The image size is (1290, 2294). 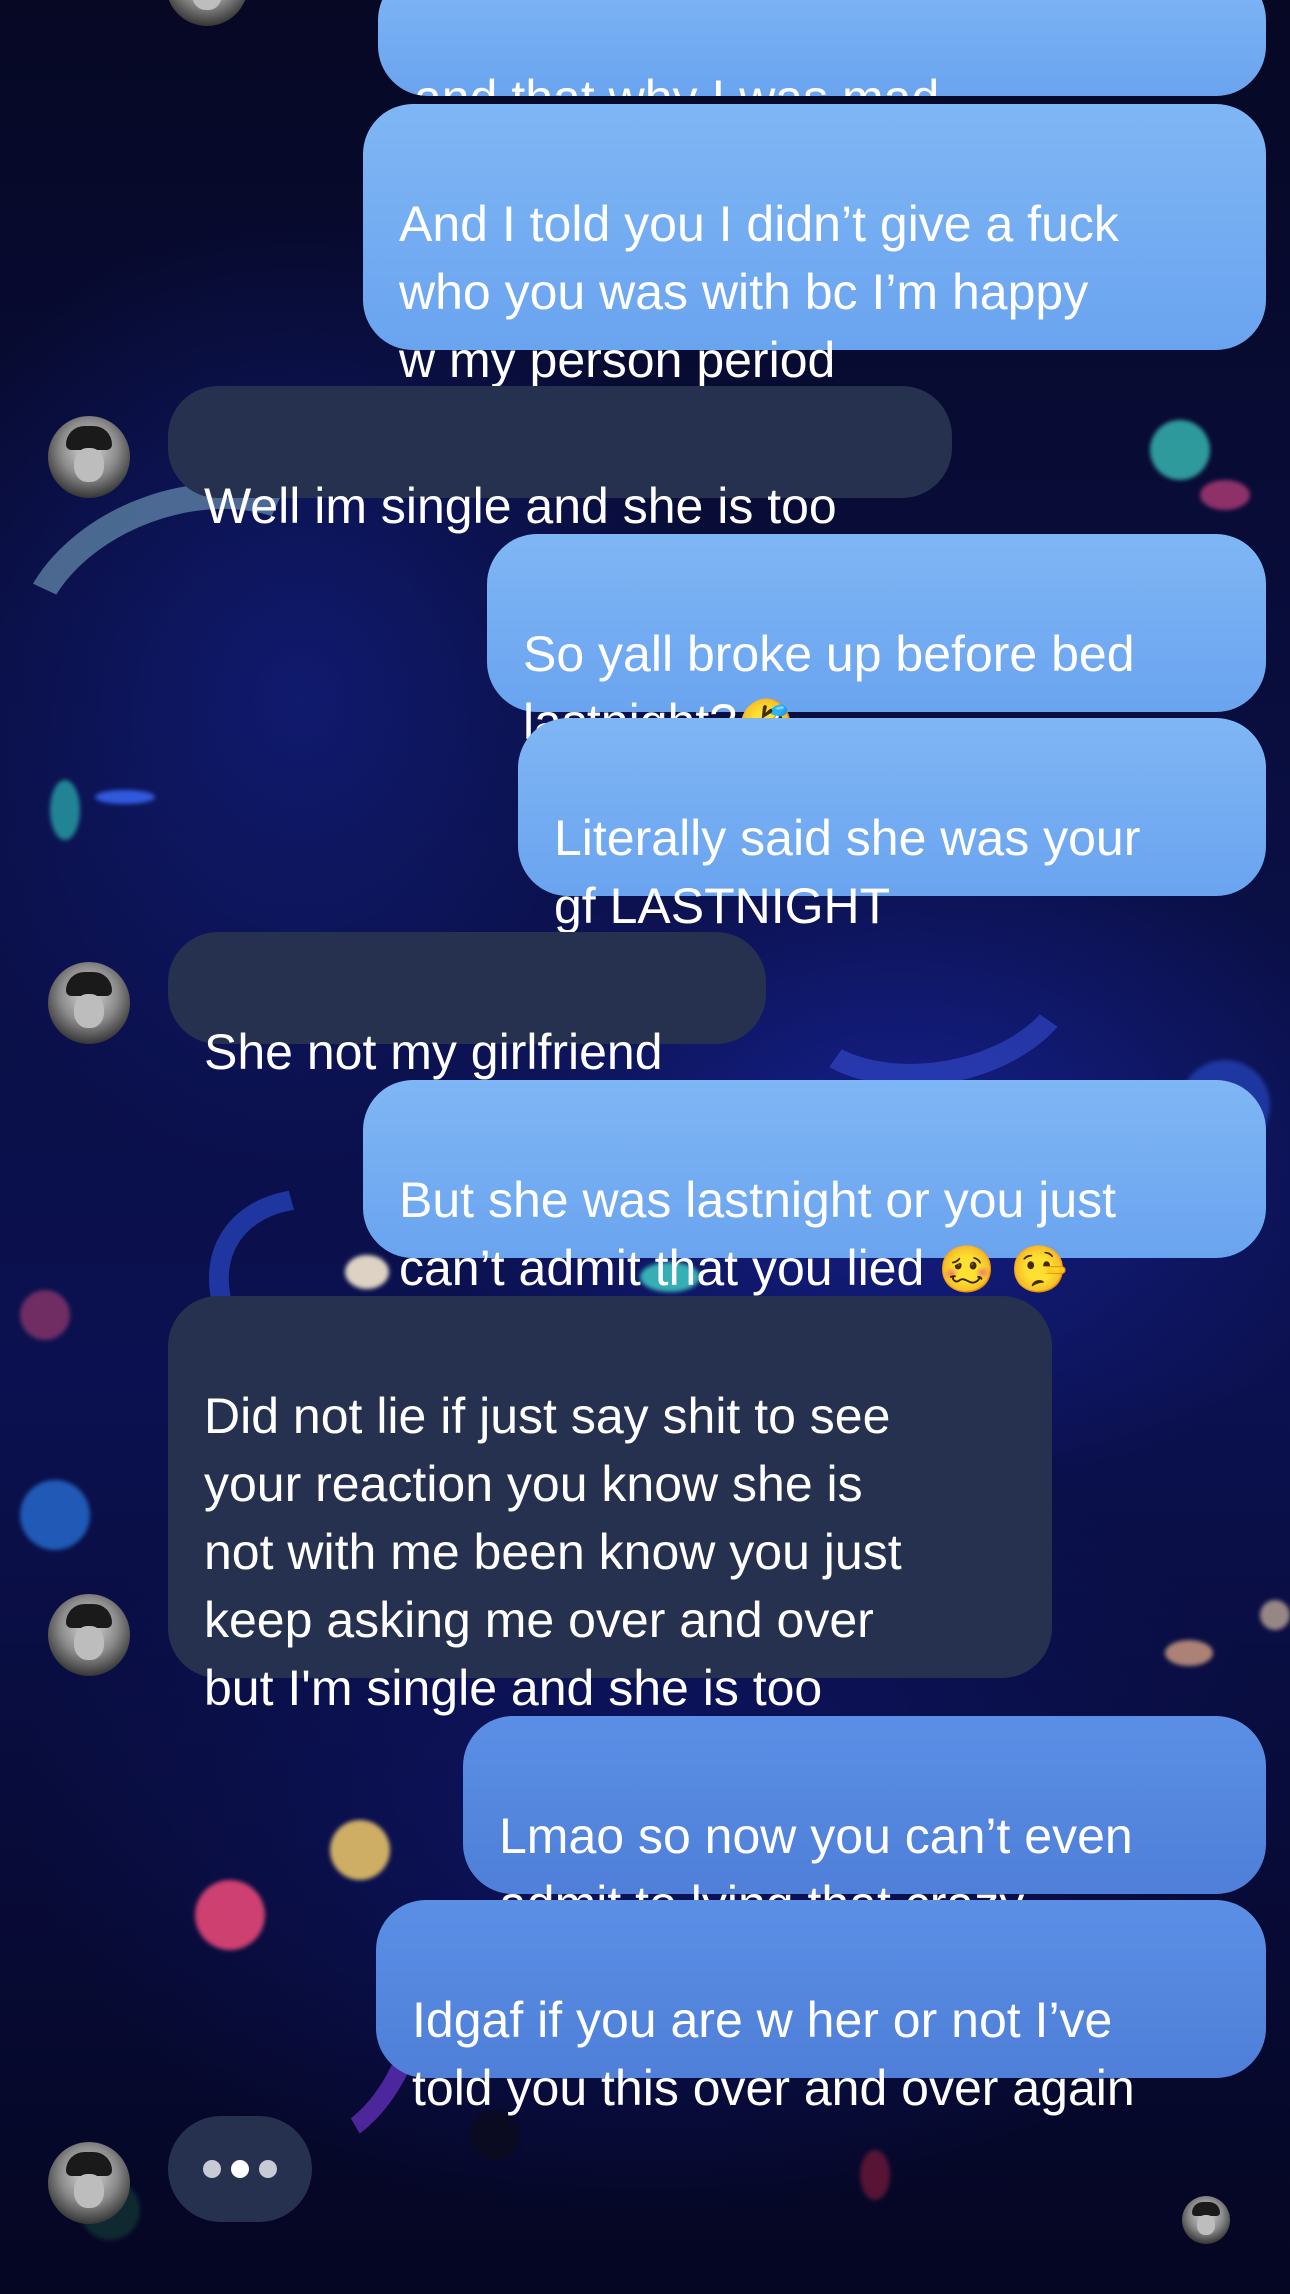 What do you see at coordinates (433, 1052) in the screenshot?
I see `message-text: She not my girlfriend` at bounding box center [433, 1052].